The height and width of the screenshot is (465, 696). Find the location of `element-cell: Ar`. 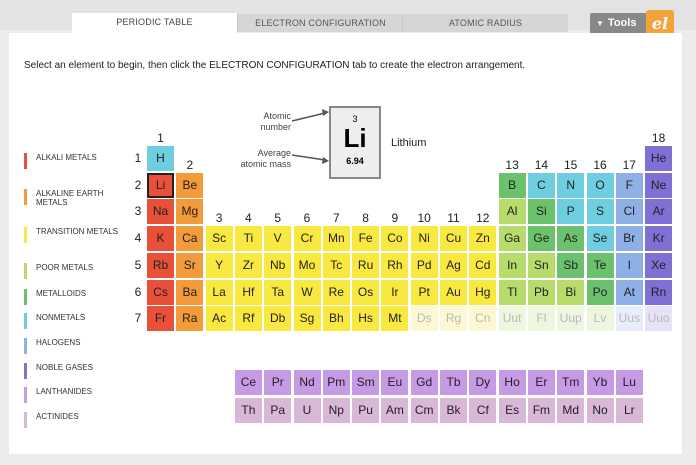

element-cell: Ar is located at coordinates (659, 212).